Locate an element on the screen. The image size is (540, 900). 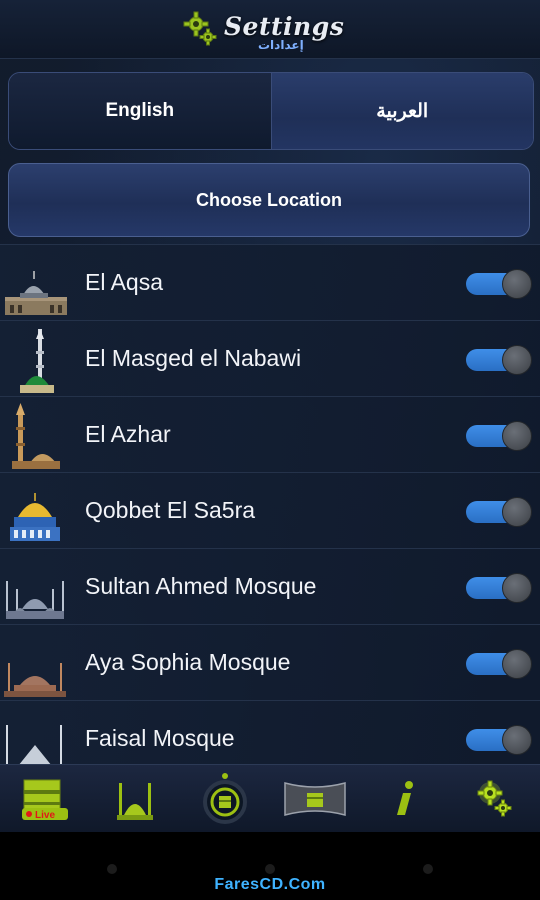
tab-info is located at coordinates (405, 799).